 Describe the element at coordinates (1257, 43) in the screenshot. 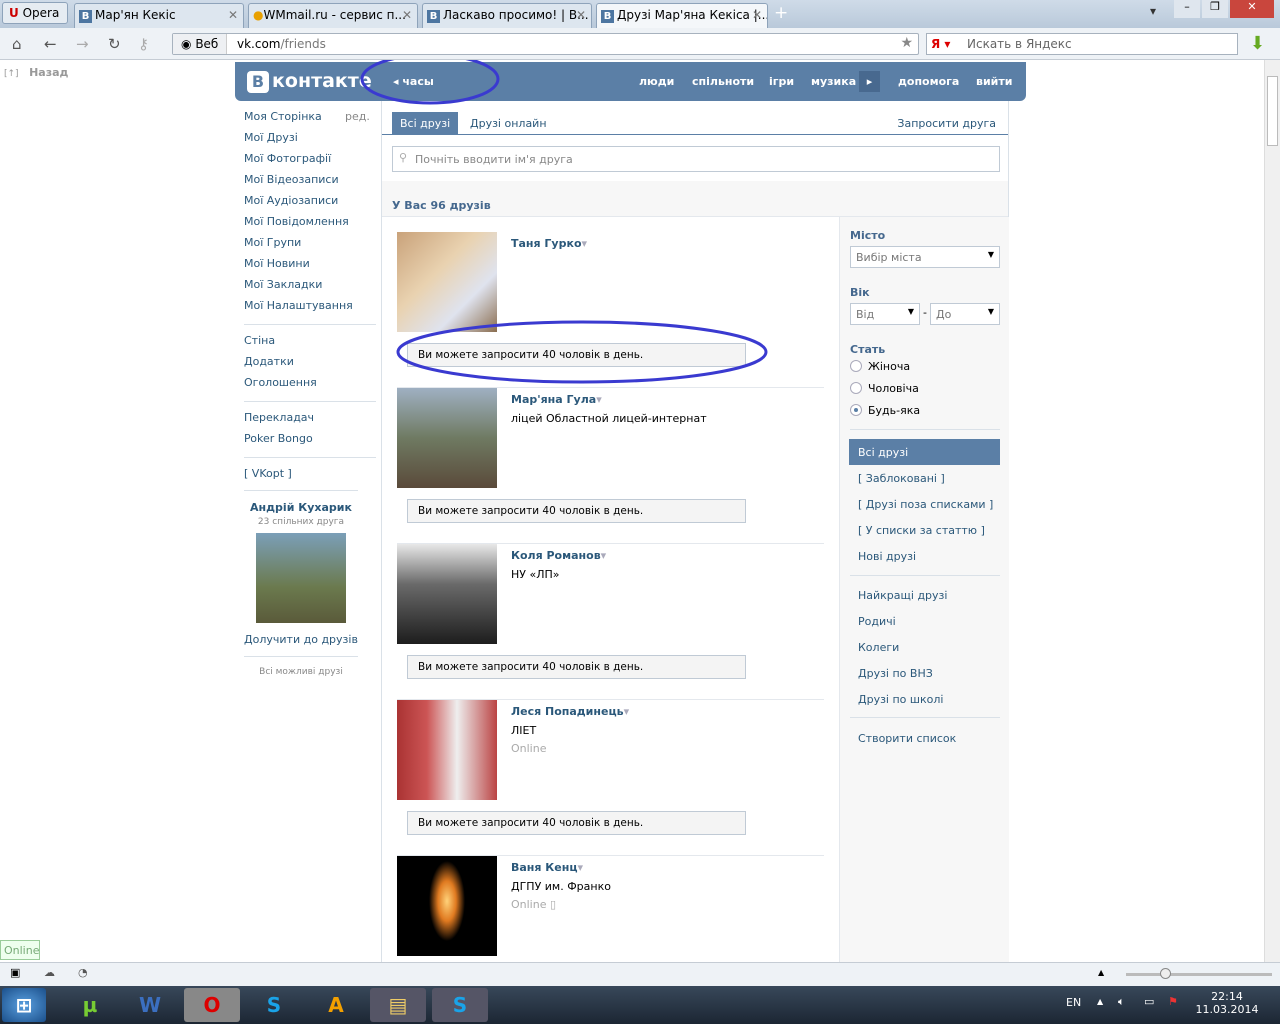

I see `download-icon: ⬇` at that location.